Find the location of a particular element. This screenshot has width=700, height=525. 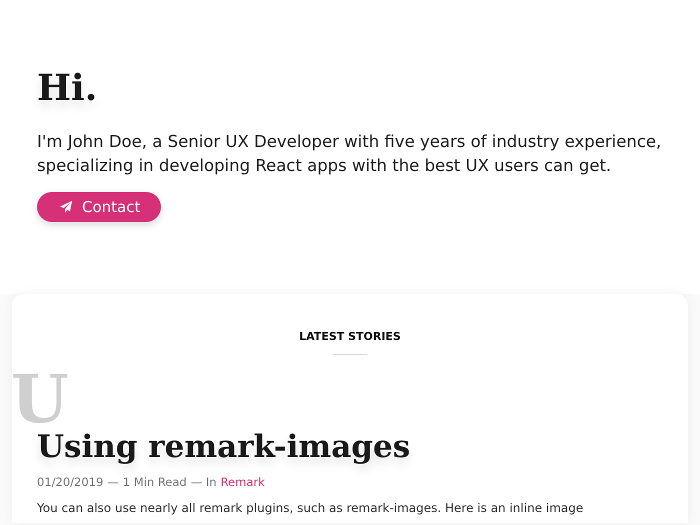

intro-text: I'm John Doe, a Senior UX Developer with five years of industry experience, specializing in developing React apps with the best UX users can get. is located at coordinates (349, 154).